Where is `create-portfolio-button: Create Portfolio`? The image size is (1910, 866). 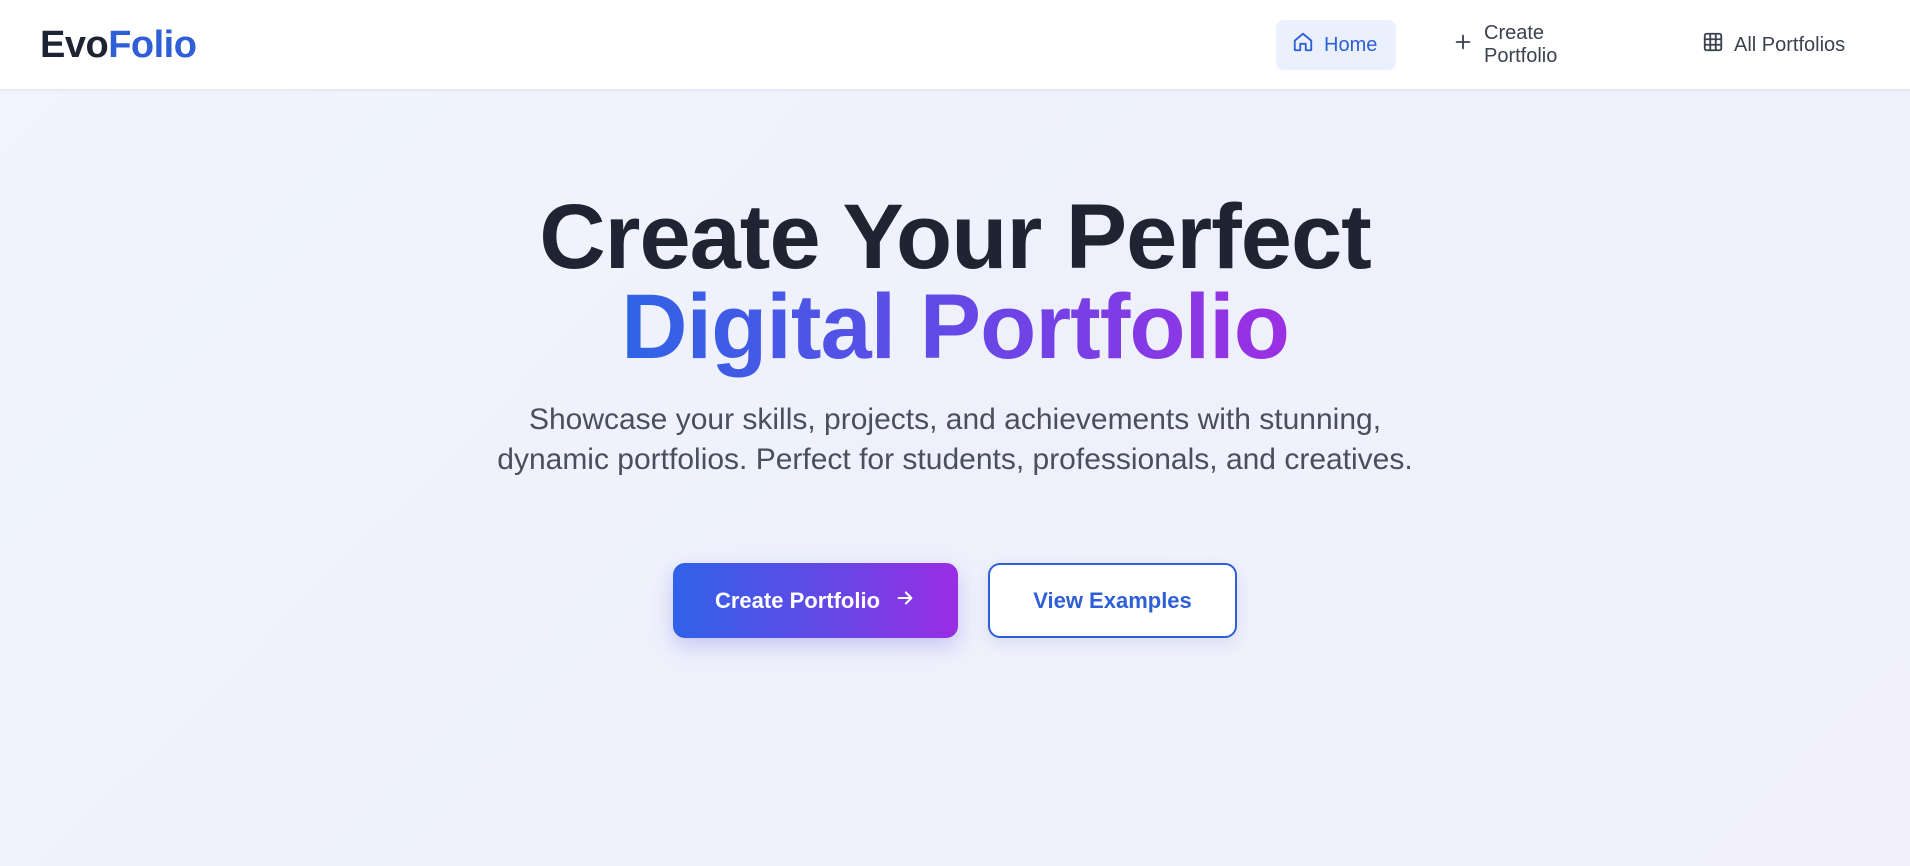
create-portfolio-button: Create Portfolio is located at coordinates (815, 600).